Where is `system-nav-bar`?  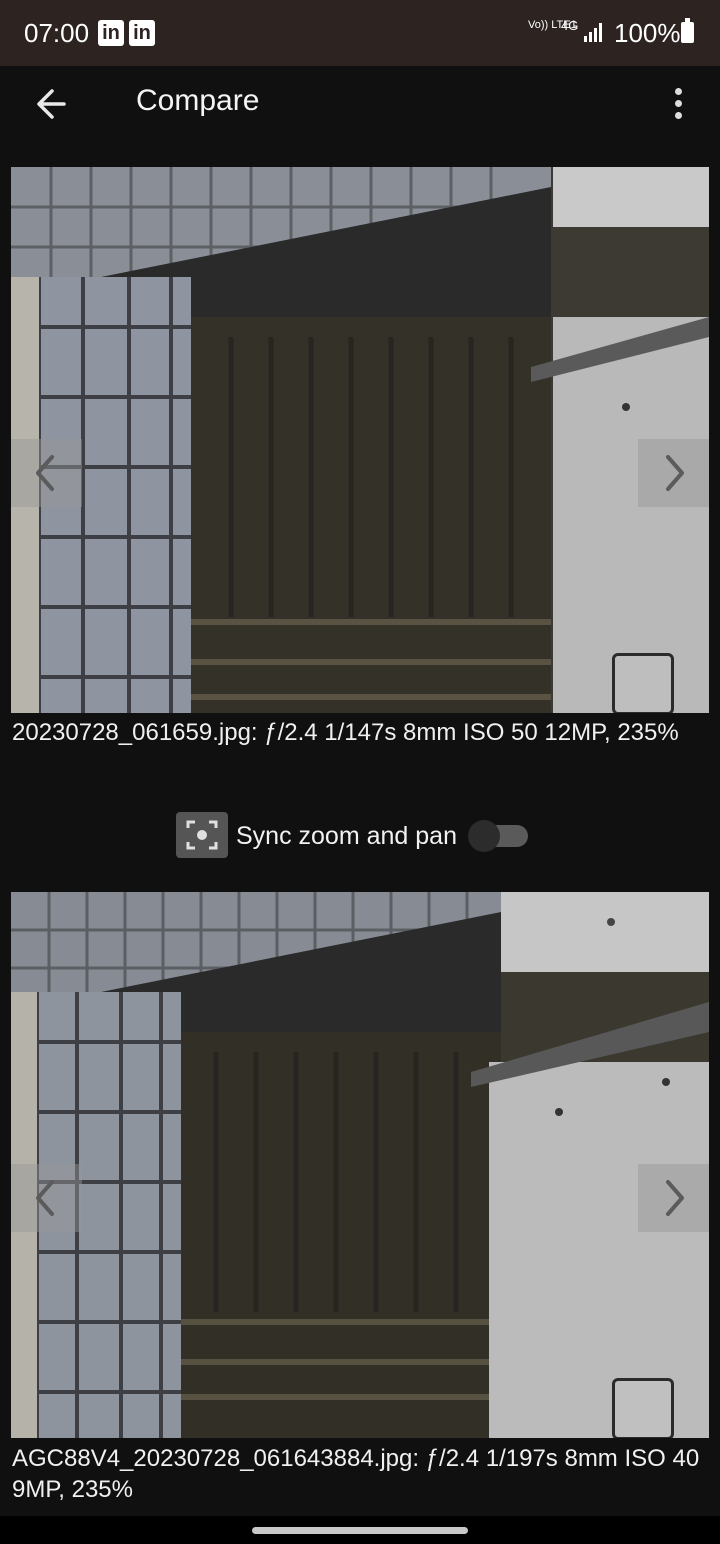 system-nav-bar is located at coordinates (360, 1530).